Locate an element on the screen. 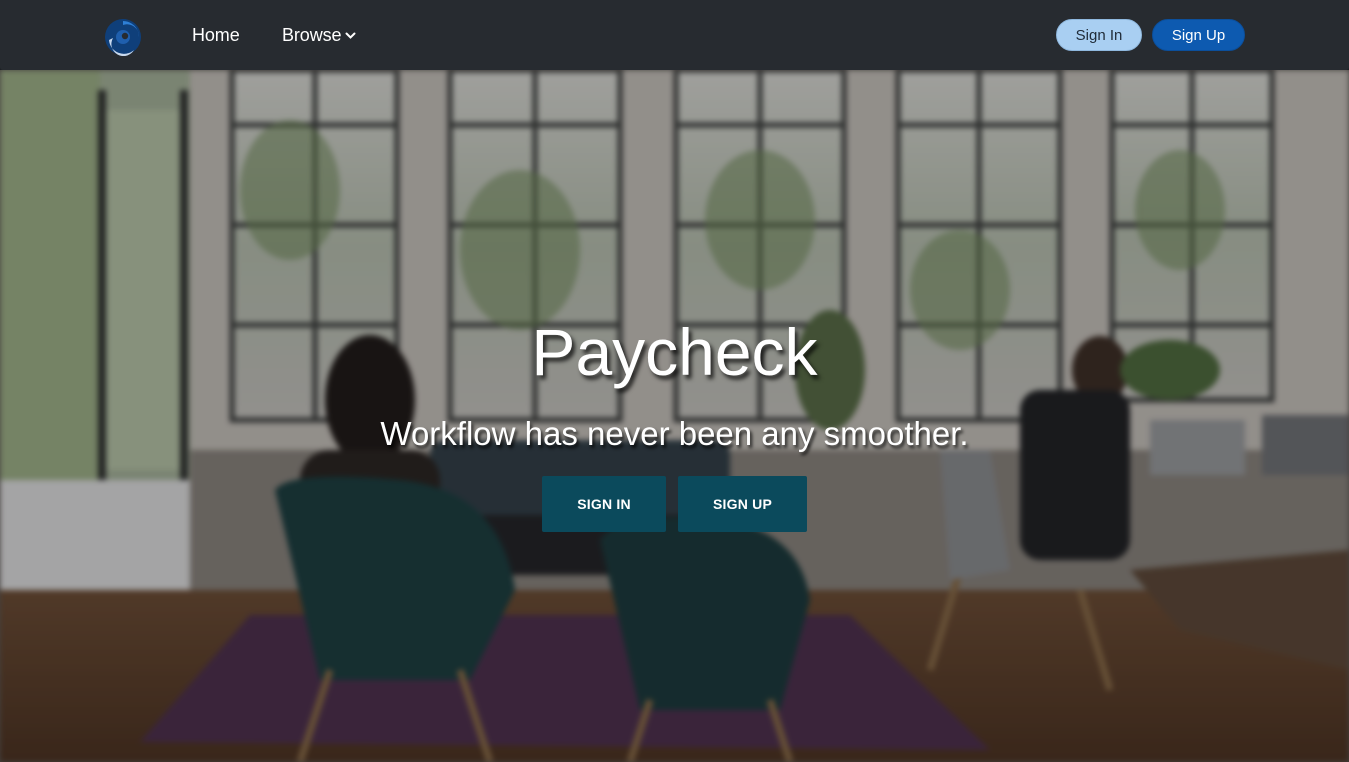 The height and width of the screenshot is (762, 1349). chevron-down-icon is located at coordinates (350, 35).